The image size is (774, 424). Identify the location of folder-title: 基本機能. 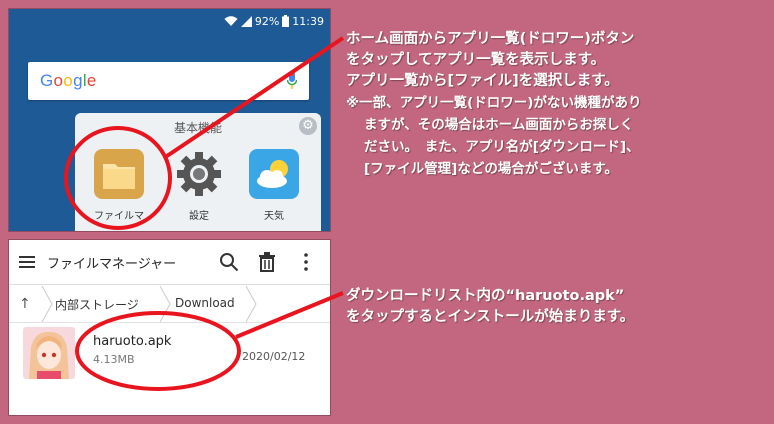
(197, 128).